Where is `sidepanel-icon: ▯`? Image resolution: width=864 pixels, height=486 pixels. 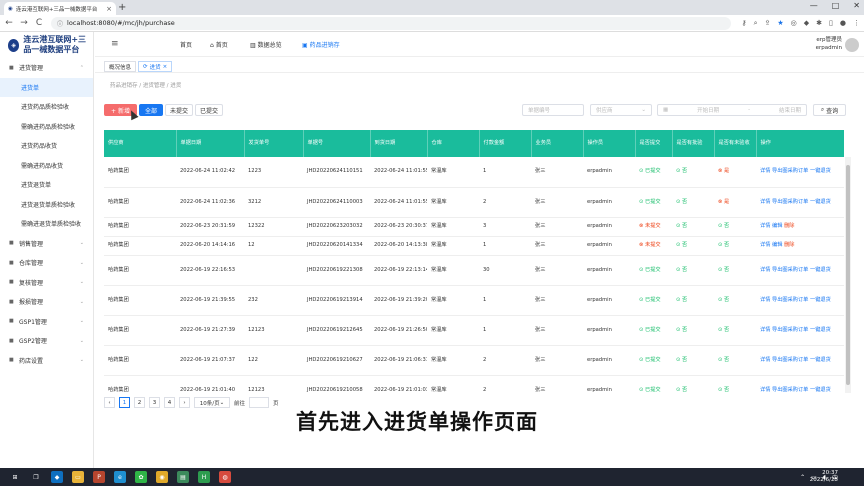 sidepanel-icon: ▯ is located at coordinates (831, 23).